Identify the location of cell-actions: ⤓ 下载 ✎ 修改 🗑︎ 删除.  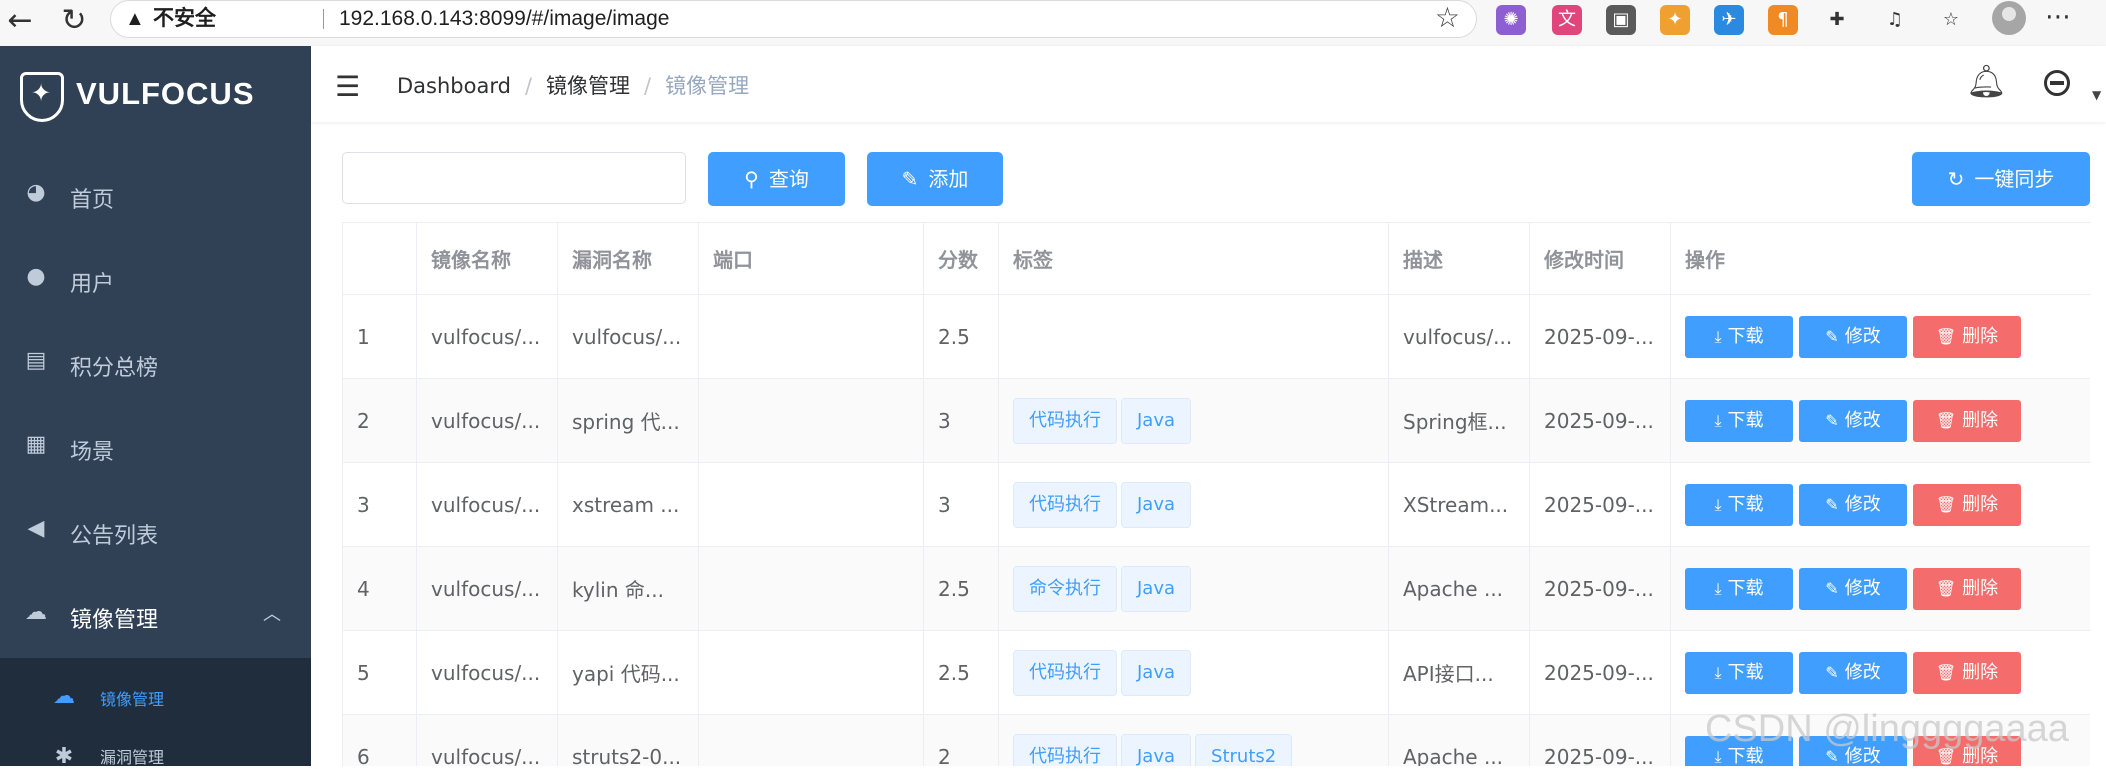
(1880, 504).